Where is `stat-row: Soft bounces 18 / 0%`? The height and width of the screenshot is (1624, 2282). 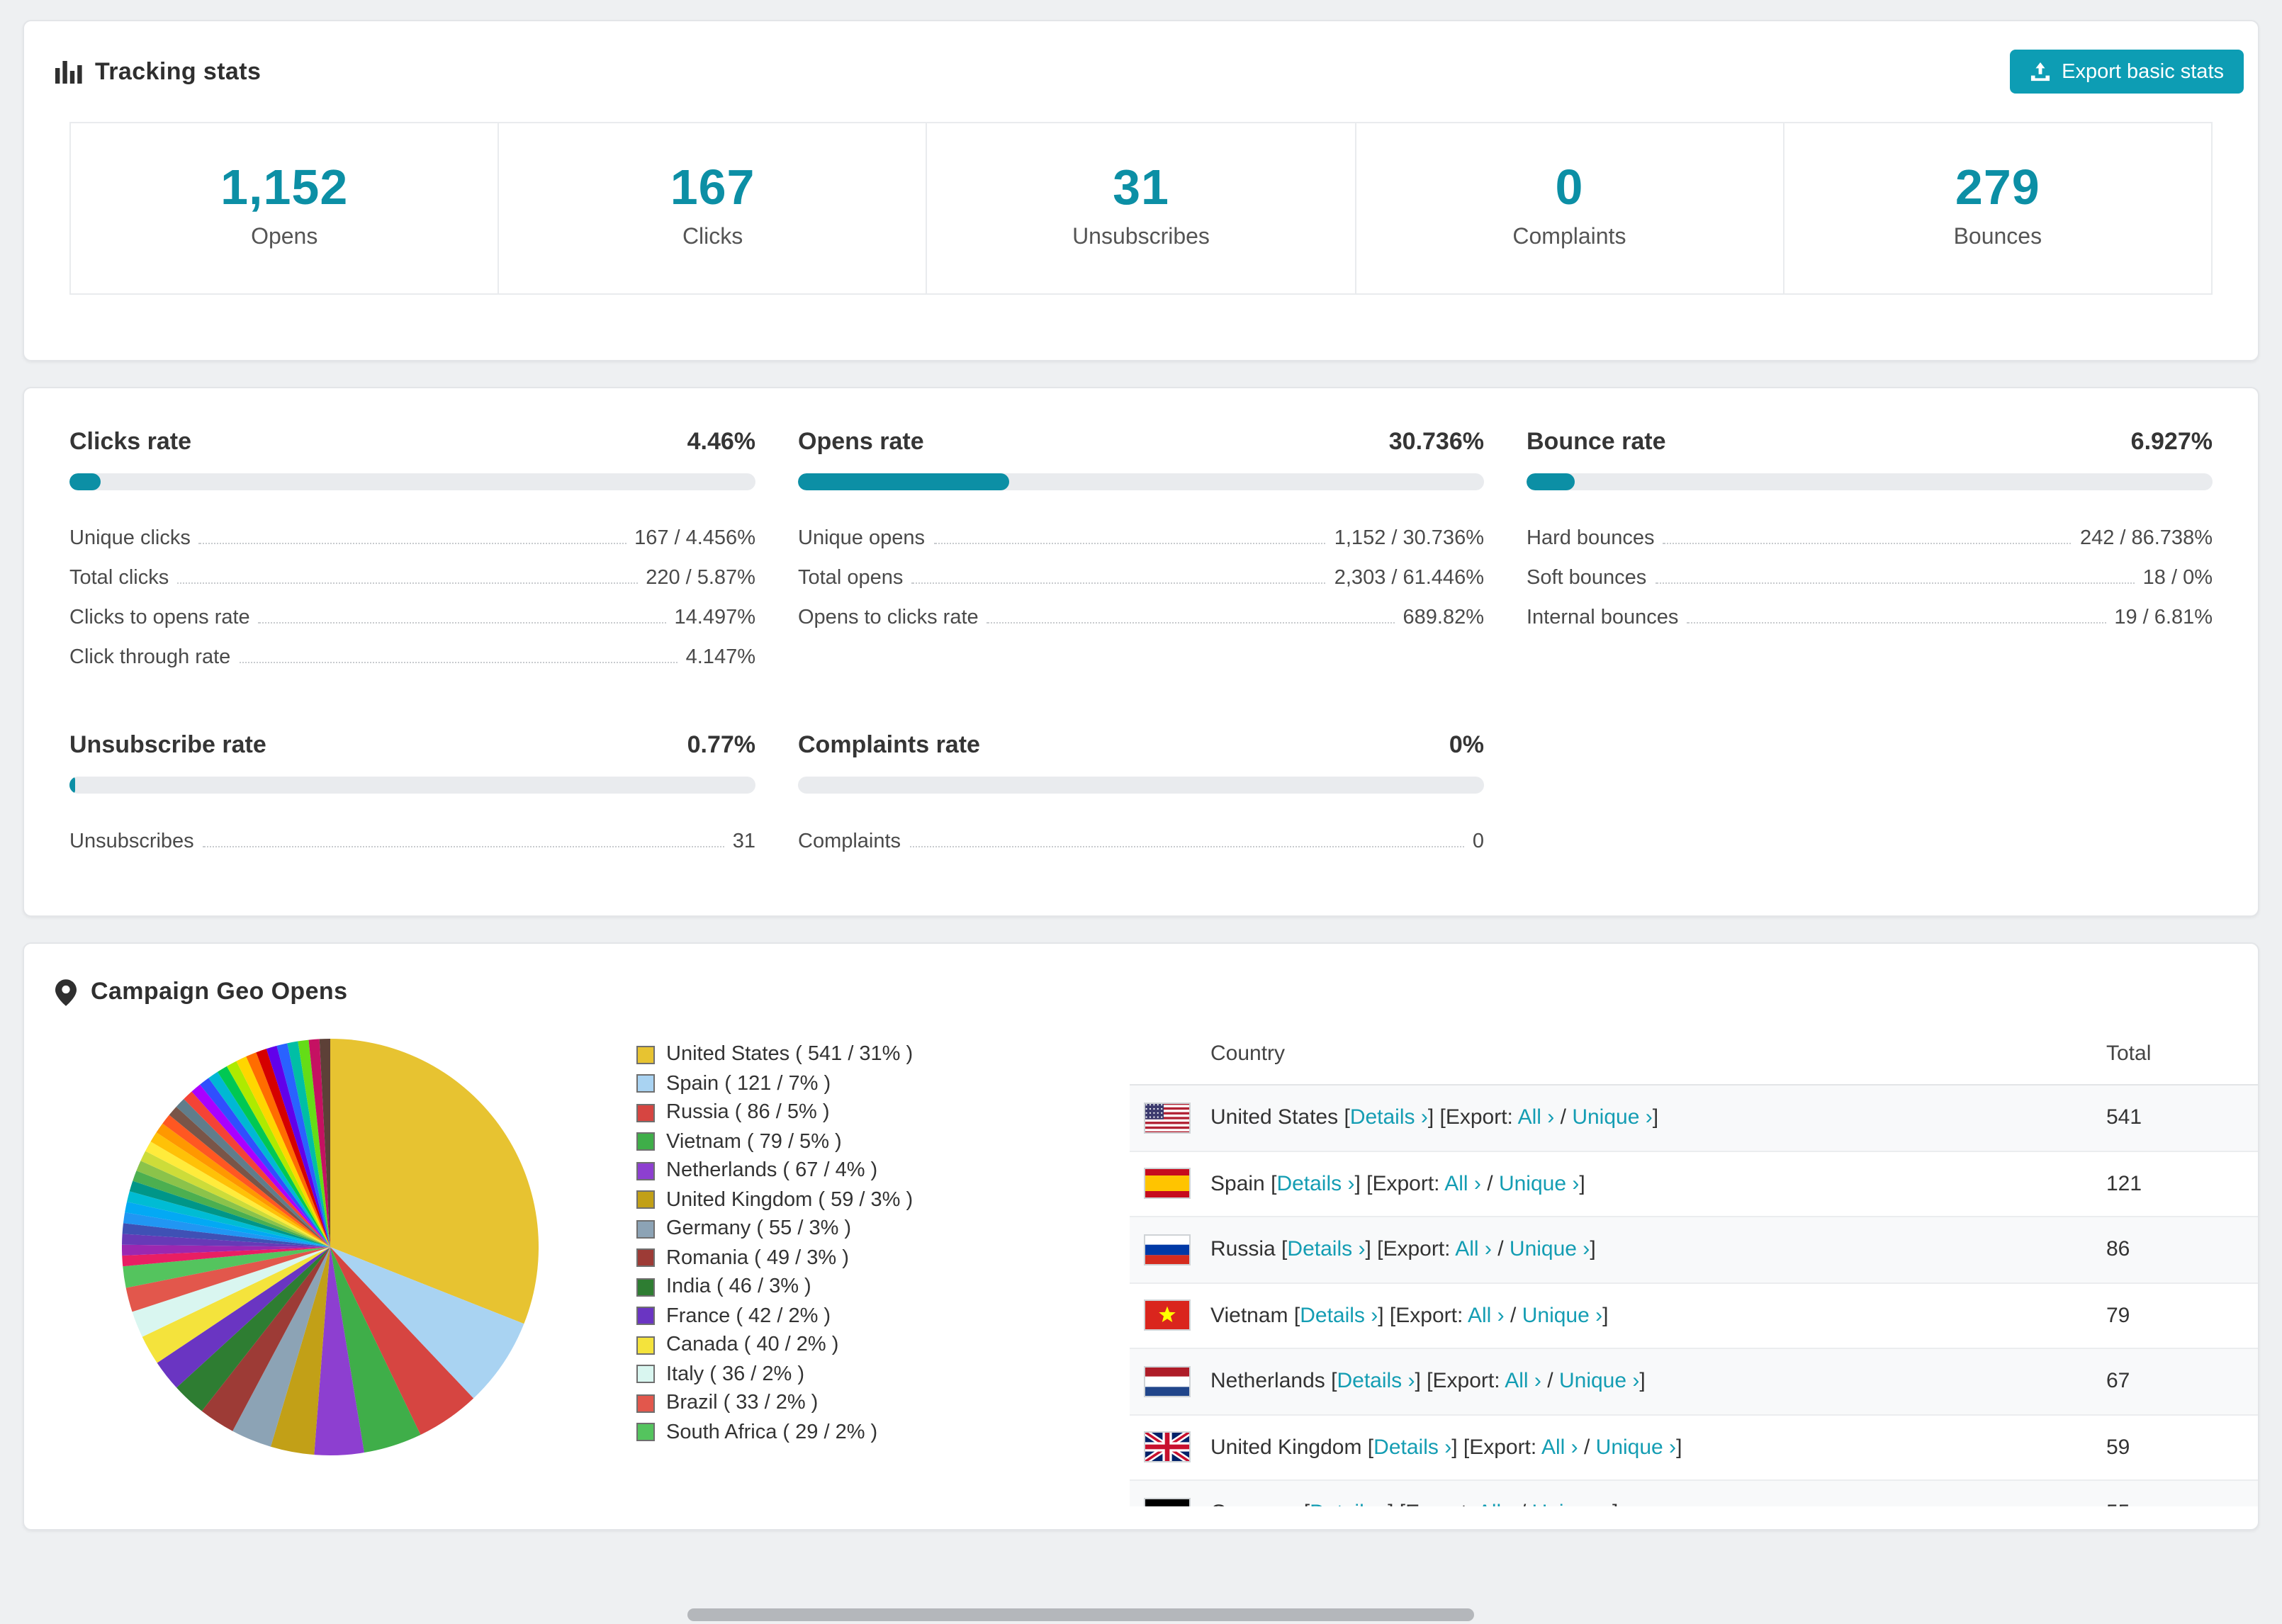 stat-row: Soft bounces 18 / 0% is located at coordinates (1870, 570).